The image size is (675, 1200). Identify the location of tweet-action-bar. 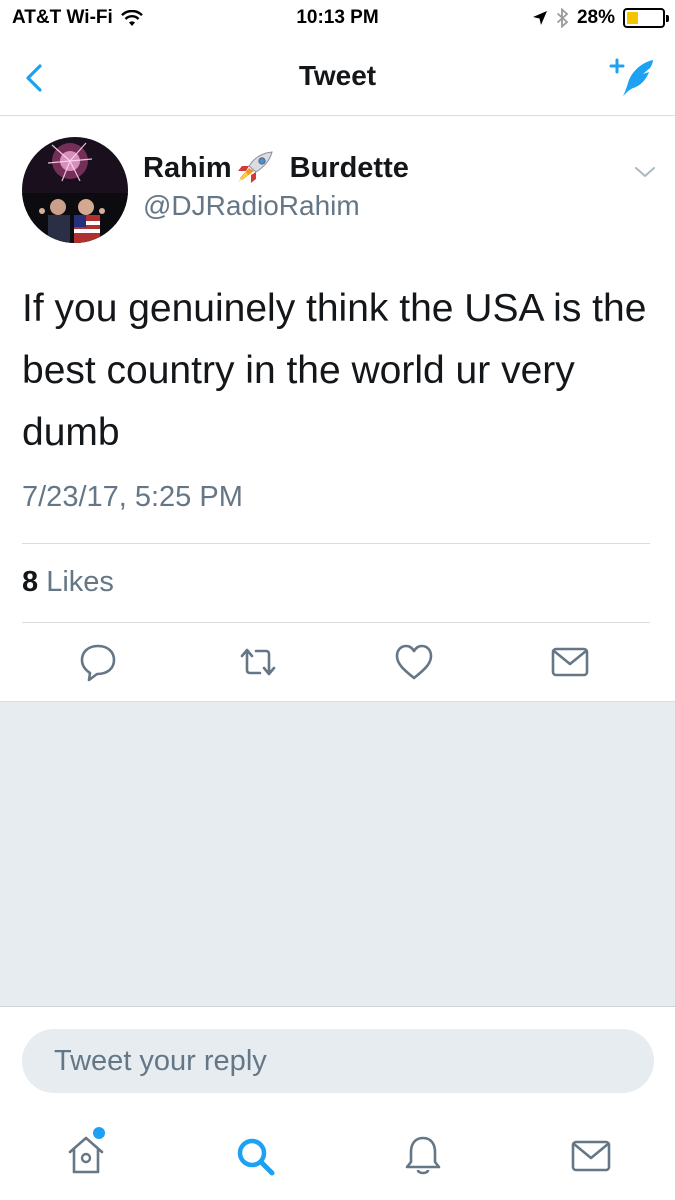
(337, 665).